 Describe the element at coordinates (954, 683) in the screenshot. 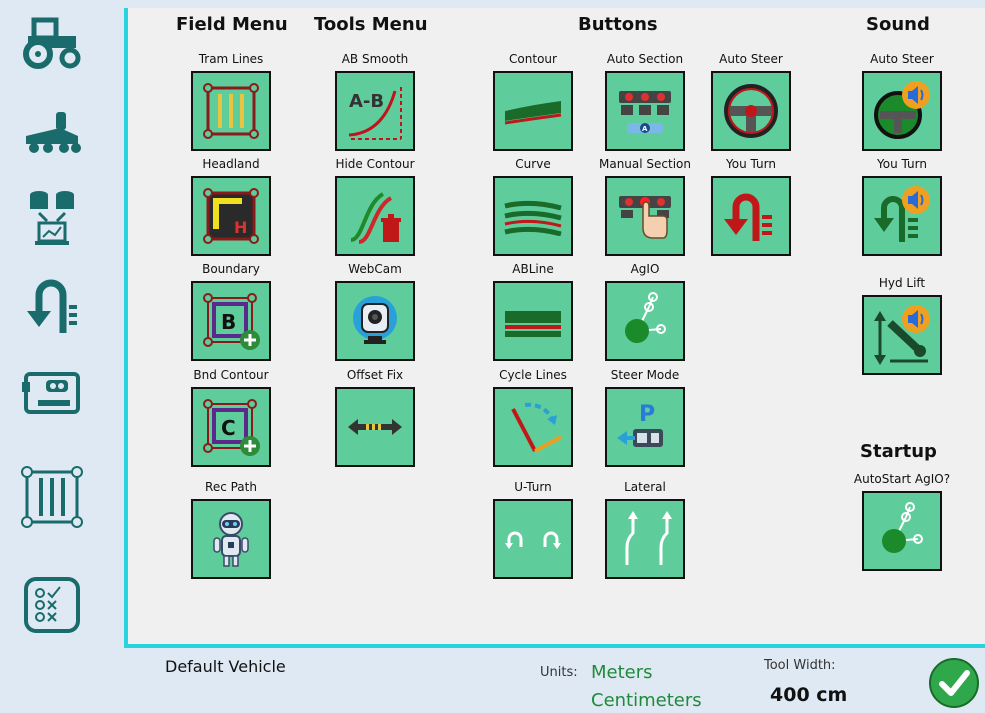

I see `ok-button` at that location.